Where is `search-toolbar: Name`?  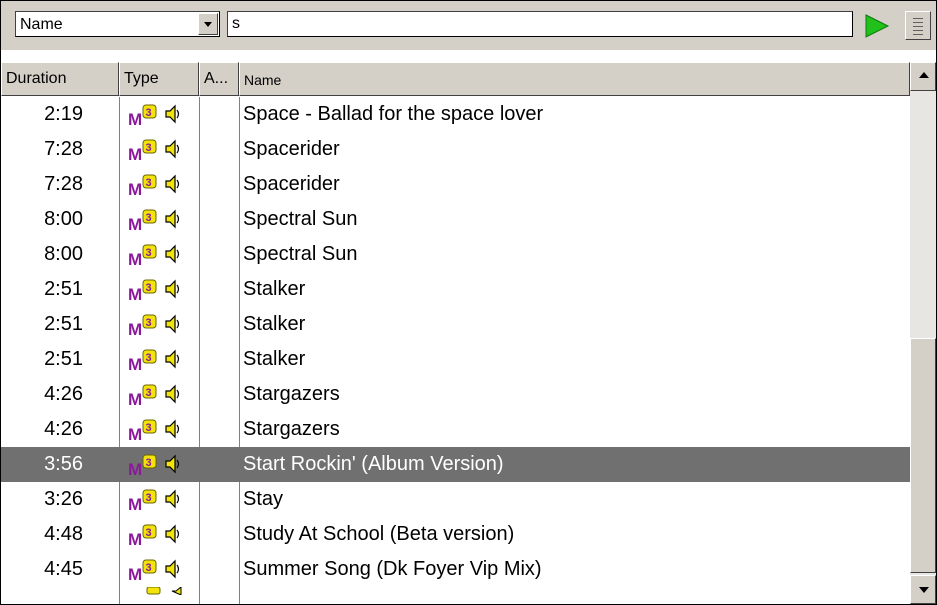 search-toolbar: Name is located at coordinates (468, 25).